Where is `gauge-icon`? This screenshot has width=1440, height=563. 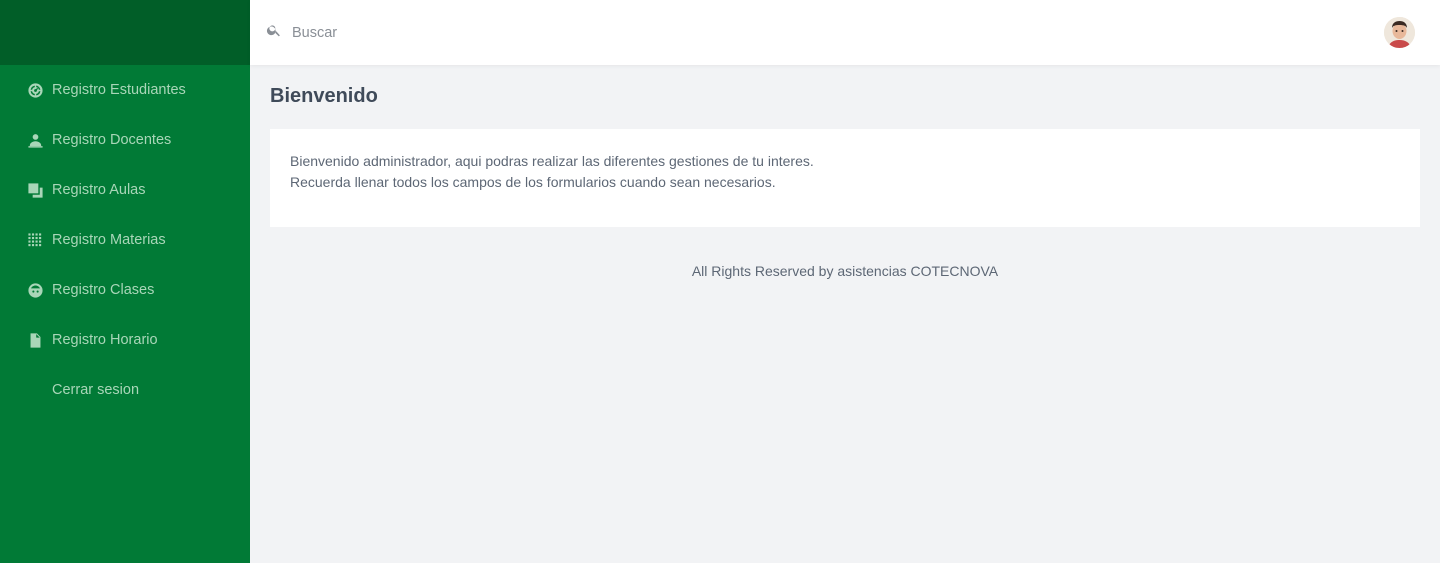 gauge-icon is located at coordinates (35, 90).